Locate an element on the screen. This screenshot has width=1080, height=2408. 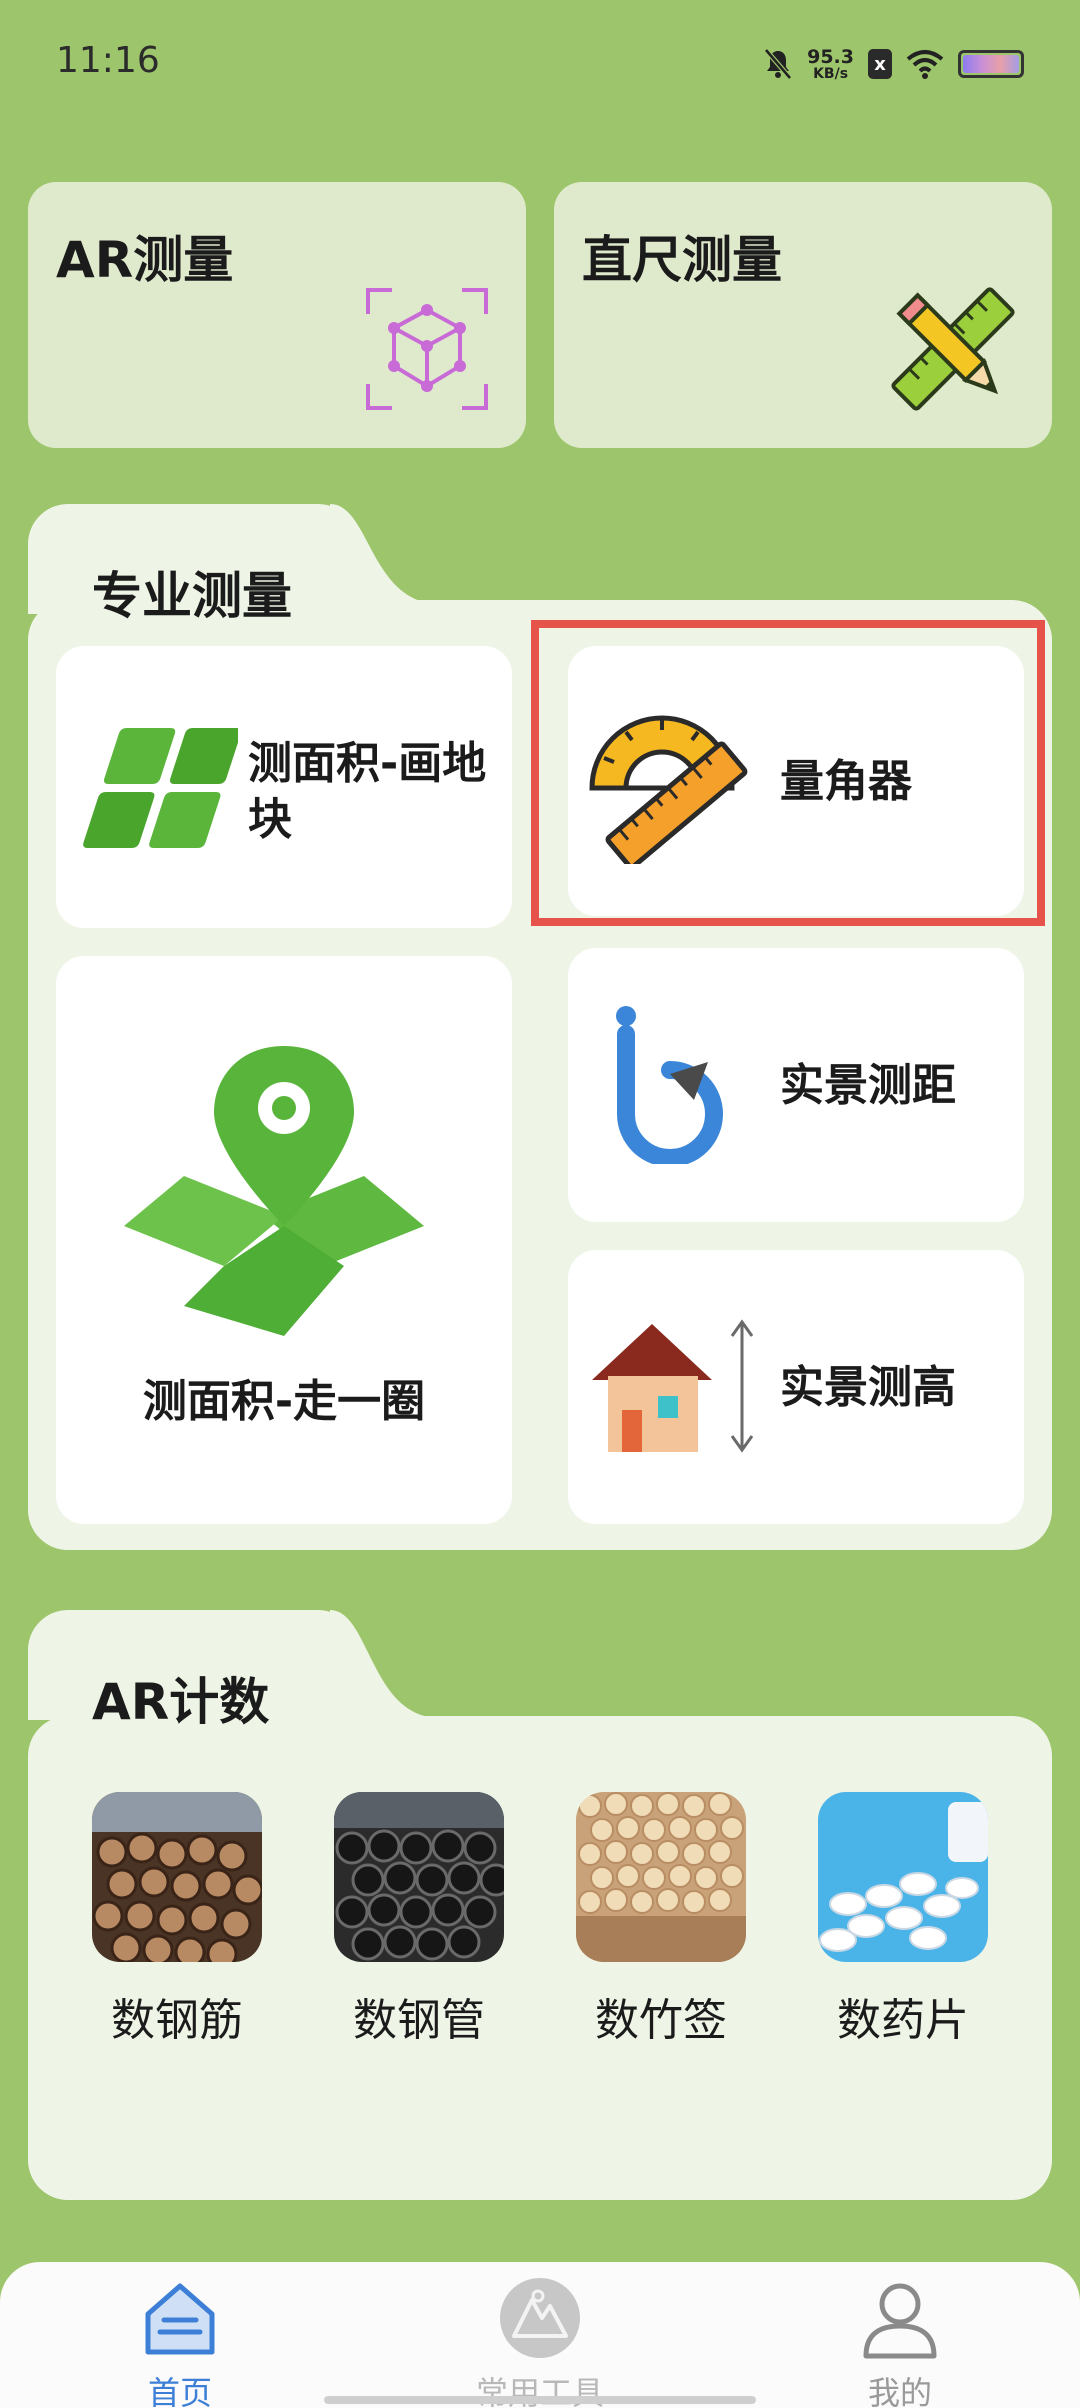
rebar-photo is located at coordinates (177, 1877).